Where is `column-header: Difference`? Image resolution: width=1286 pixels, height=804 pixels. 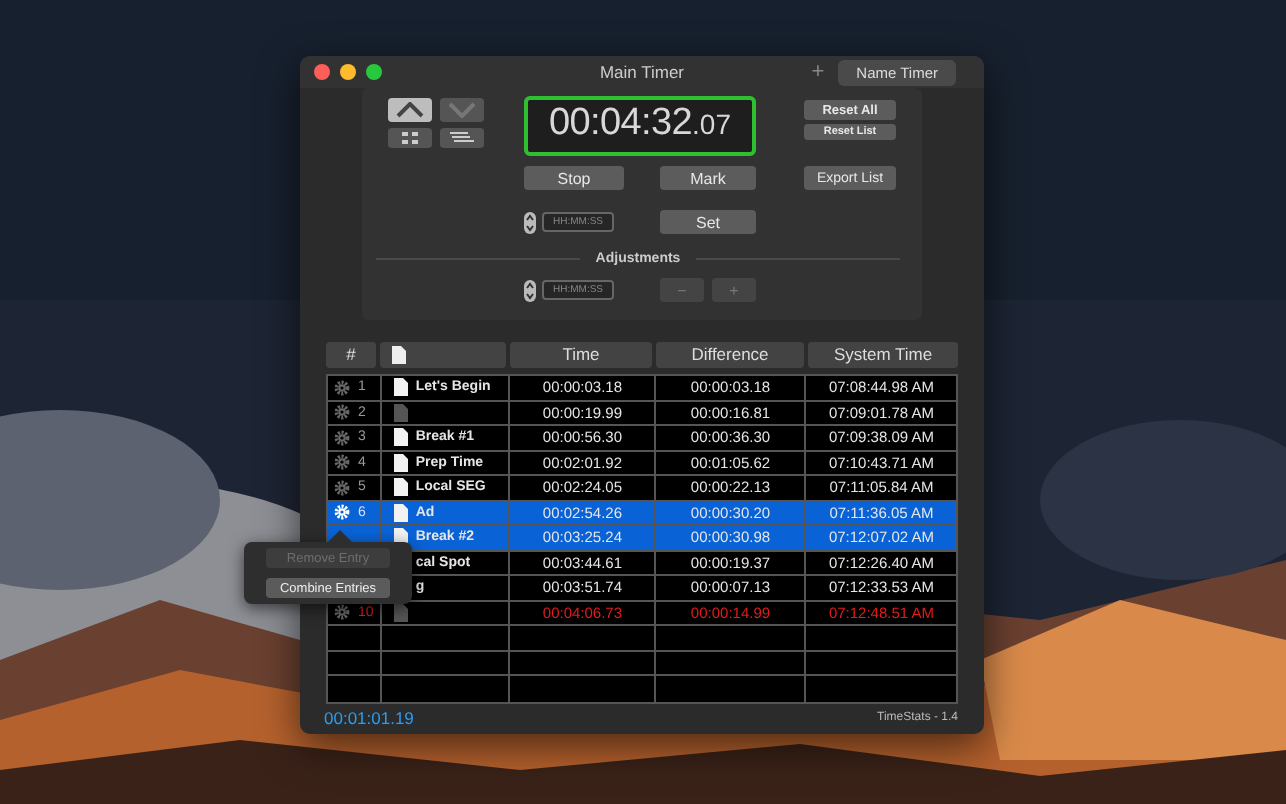 column-header: Difference is located at coordinates (730, 355).